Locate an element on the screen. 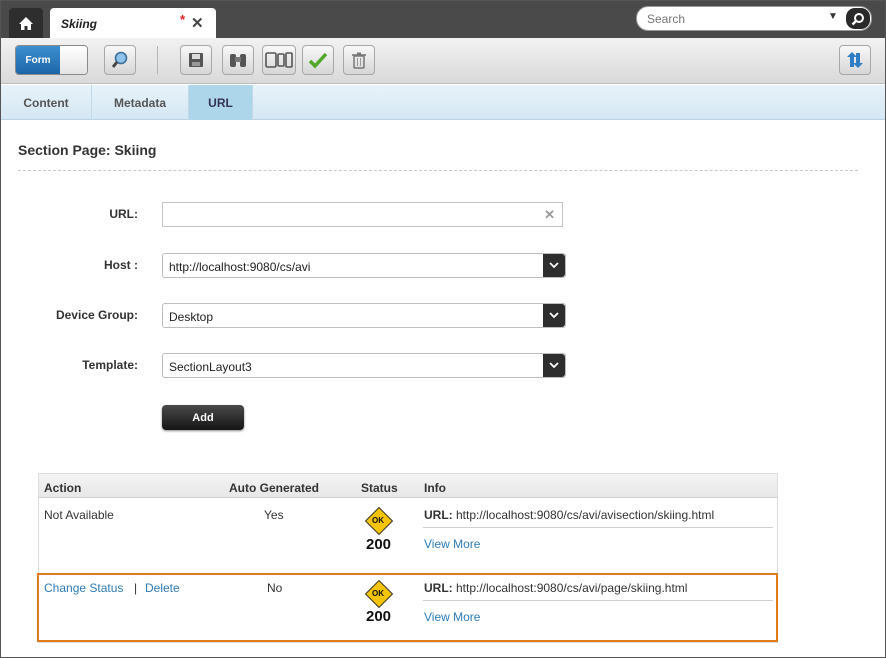 Image resolution: width=886 pixels, height=658 pixels. refresh-button is located at coordinates (855, 60).